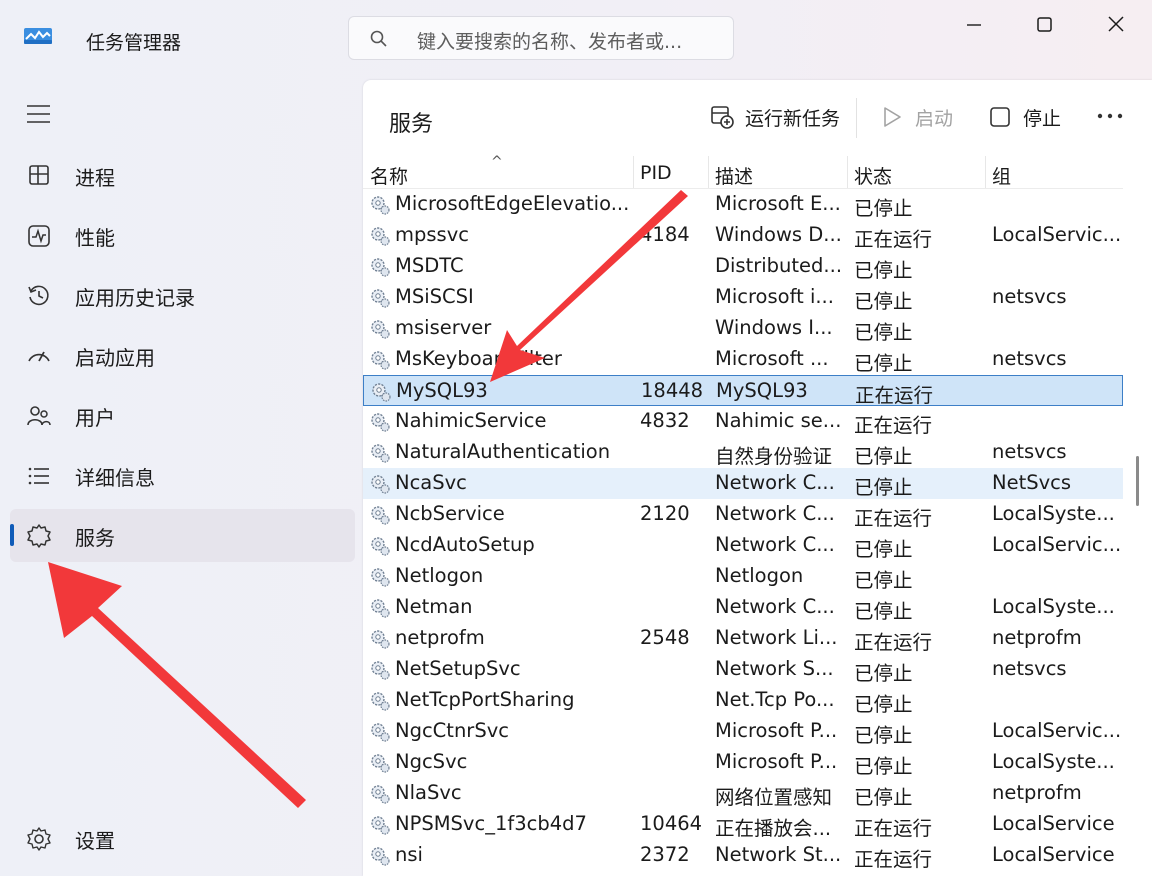 This screenshot has height=876, width=1152. What do you see at coordinates (743, 576) in the screenshot?
I see `table-row: Netlogon Netlogon 已停止` at bounding box center [743, 576].